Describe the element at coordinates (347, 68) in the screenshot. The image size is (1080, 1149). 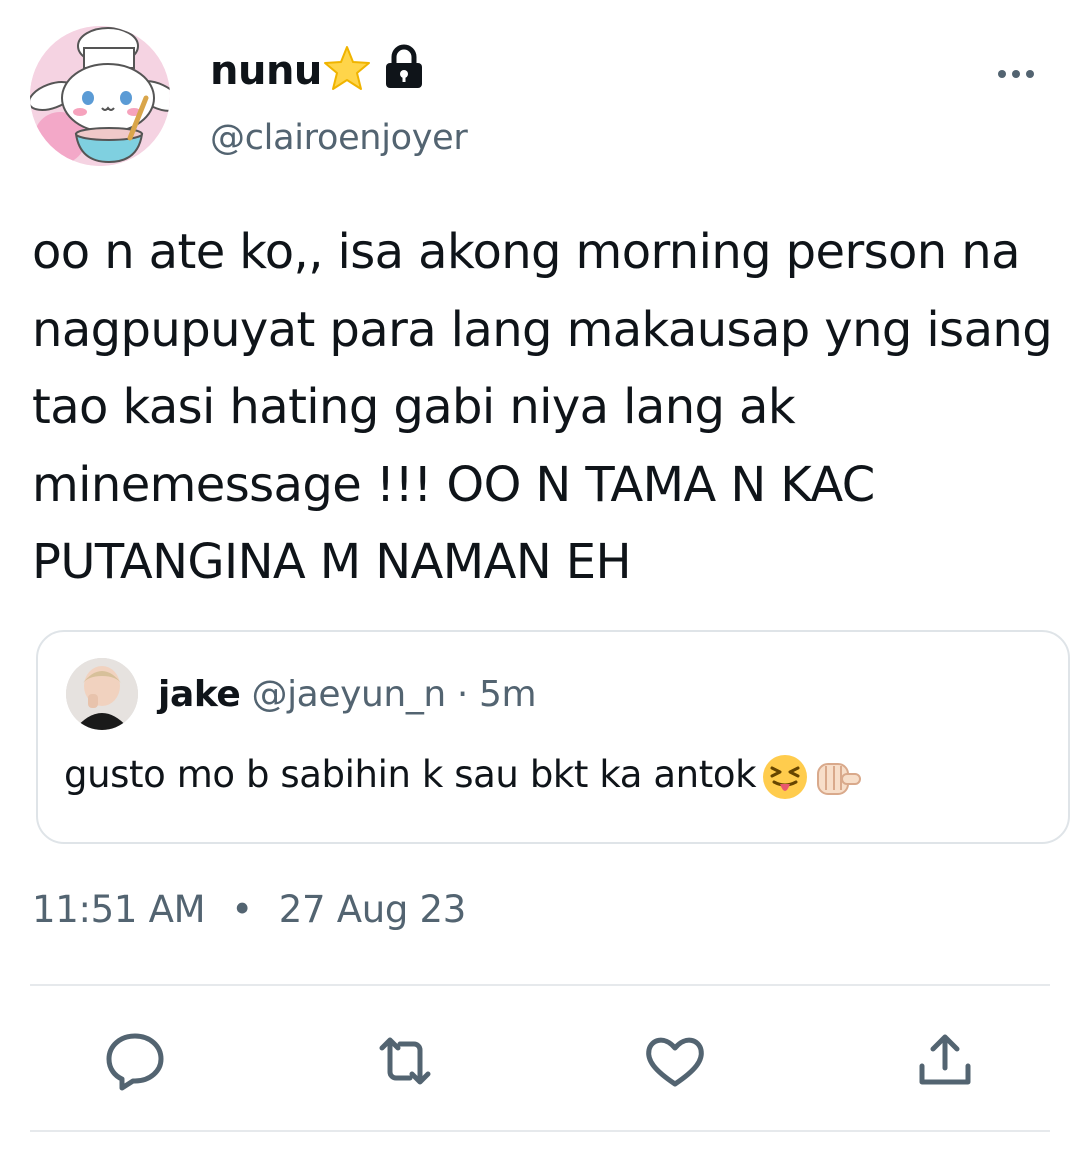
I see `star-icon` at that location.